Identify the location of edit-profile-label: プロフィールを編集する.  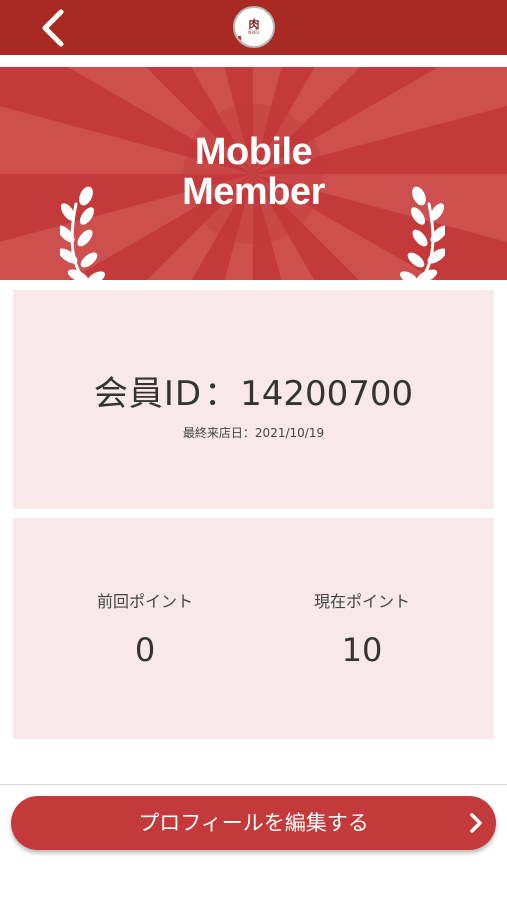
(253, 823).